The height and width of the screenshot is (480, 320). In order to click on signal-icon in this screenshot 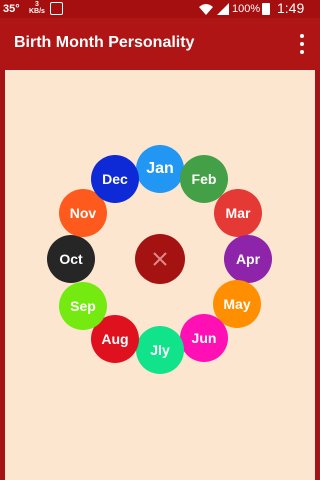, I will do `click(223, 9)`.